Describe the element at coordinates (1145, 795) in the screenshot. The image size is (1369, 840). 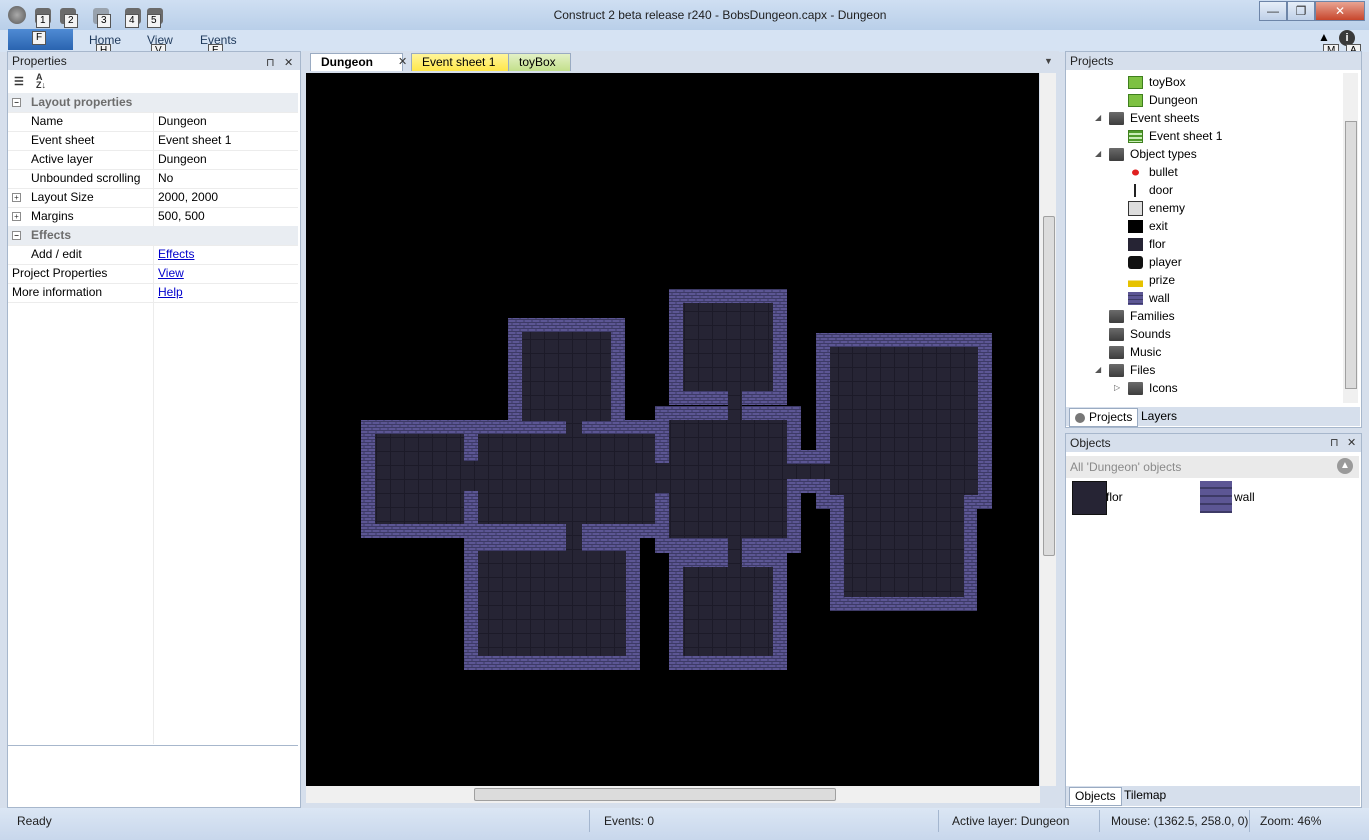
I see `tab-tilemap: Tilemap` at that location.